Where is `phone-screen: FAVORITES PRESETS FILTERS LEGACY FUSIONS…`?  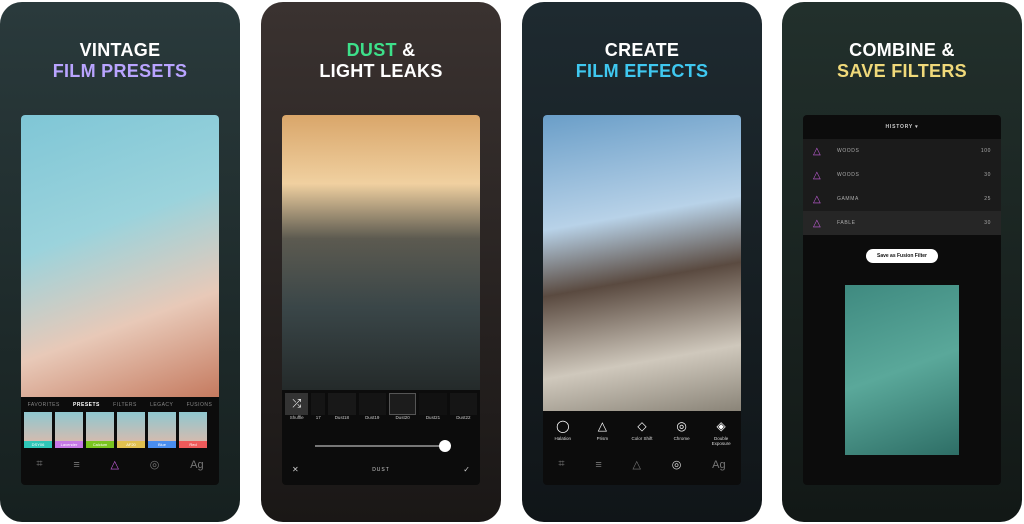 phone-screen: FAVORITES PRESETS FILTERS LEGACY FUSIONS… is located at coordinates (120, 300).